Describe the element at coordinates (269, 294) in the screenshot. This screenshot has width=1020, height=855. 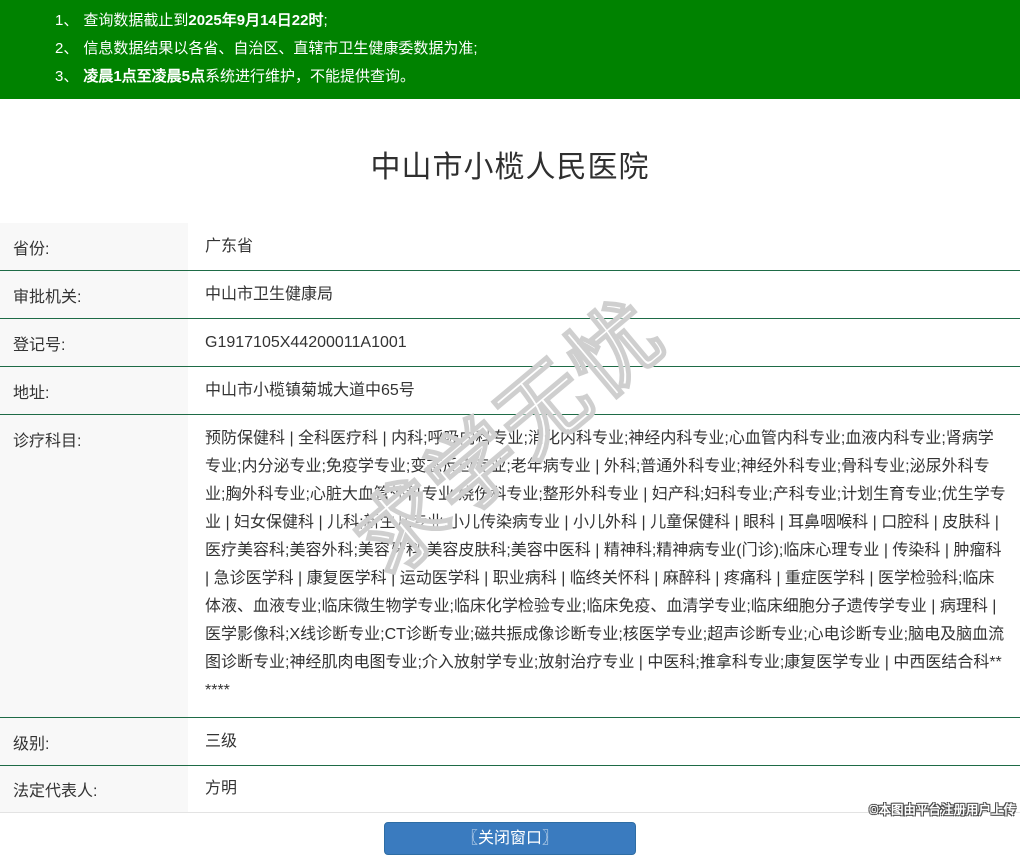
I see `row-value: 中山市卫生健康局` at that location.